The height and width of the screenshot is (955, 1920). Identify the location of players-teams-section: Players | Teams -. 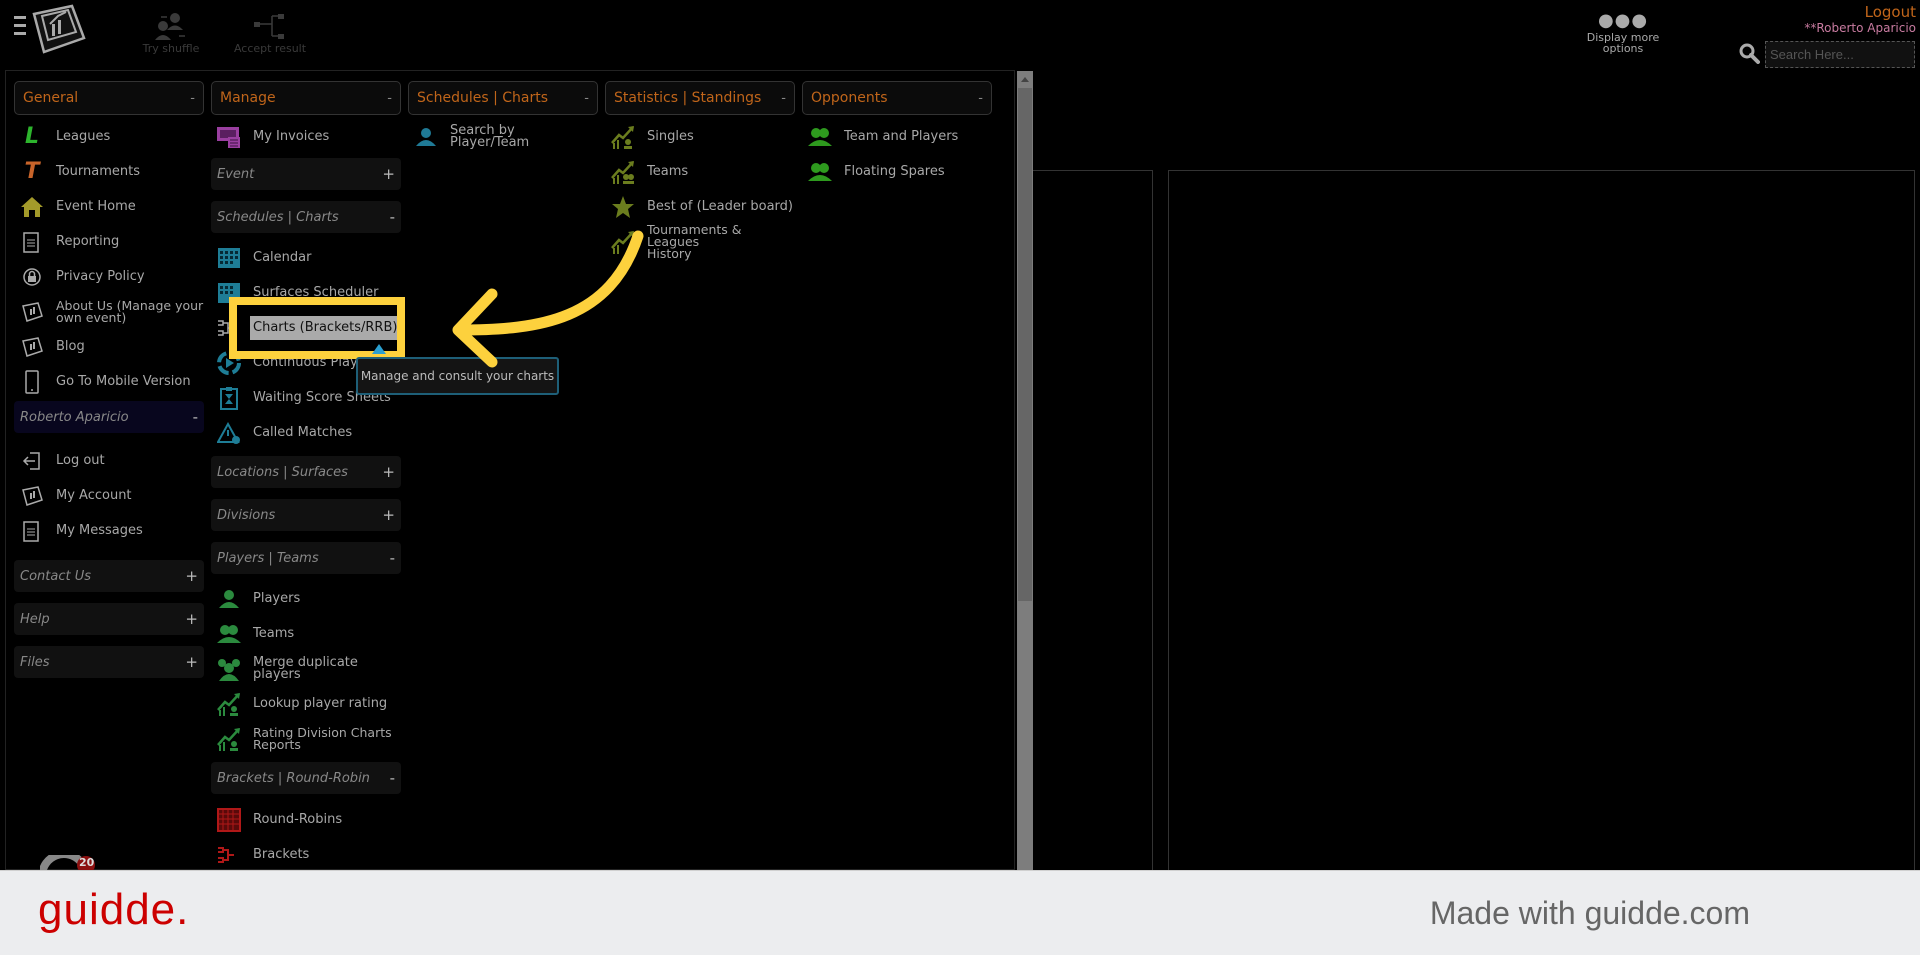
(306, 558).